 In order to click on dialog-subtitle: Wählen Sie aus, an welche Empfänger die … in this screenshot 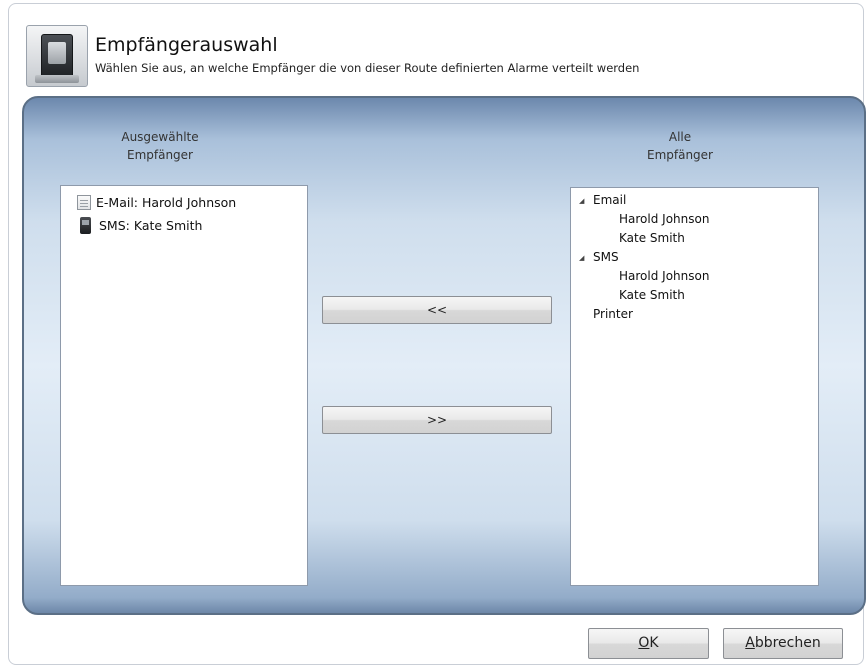, I will do `click(367, 68)`.